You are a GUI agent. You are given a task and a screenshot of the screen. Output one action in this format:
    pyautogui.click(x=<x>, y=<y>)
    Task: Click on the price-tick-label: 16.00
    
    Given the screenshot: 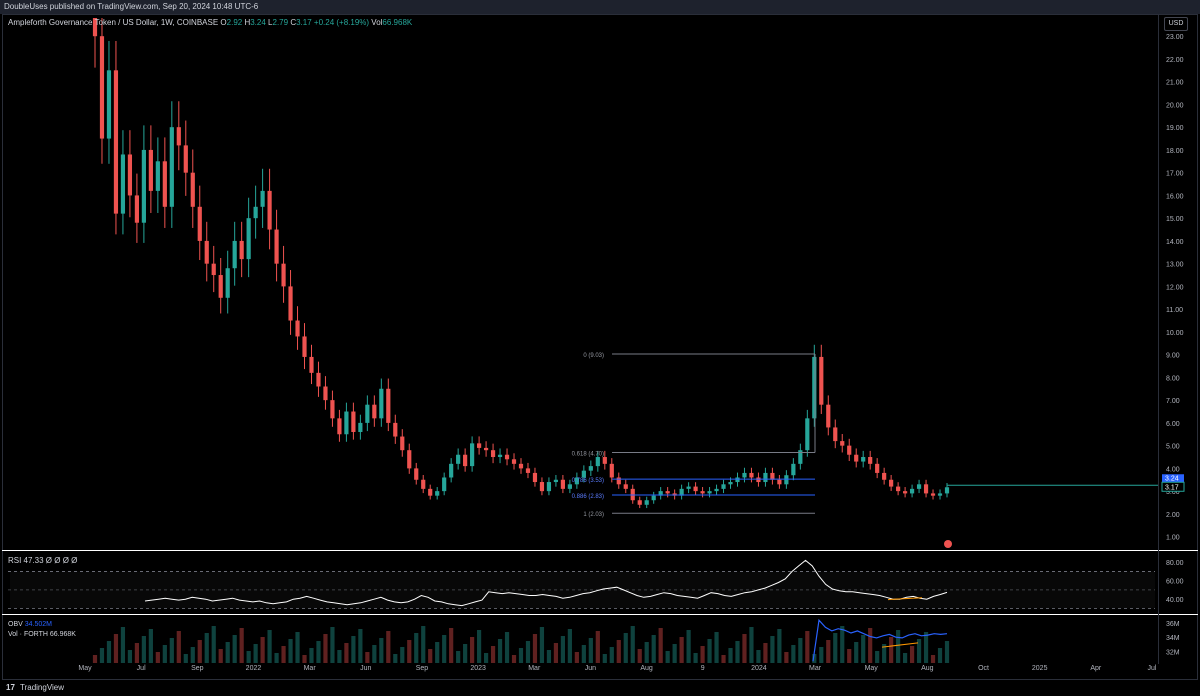 What is the action you would take?
    pyautogui.click(x=1175, y=196)
    